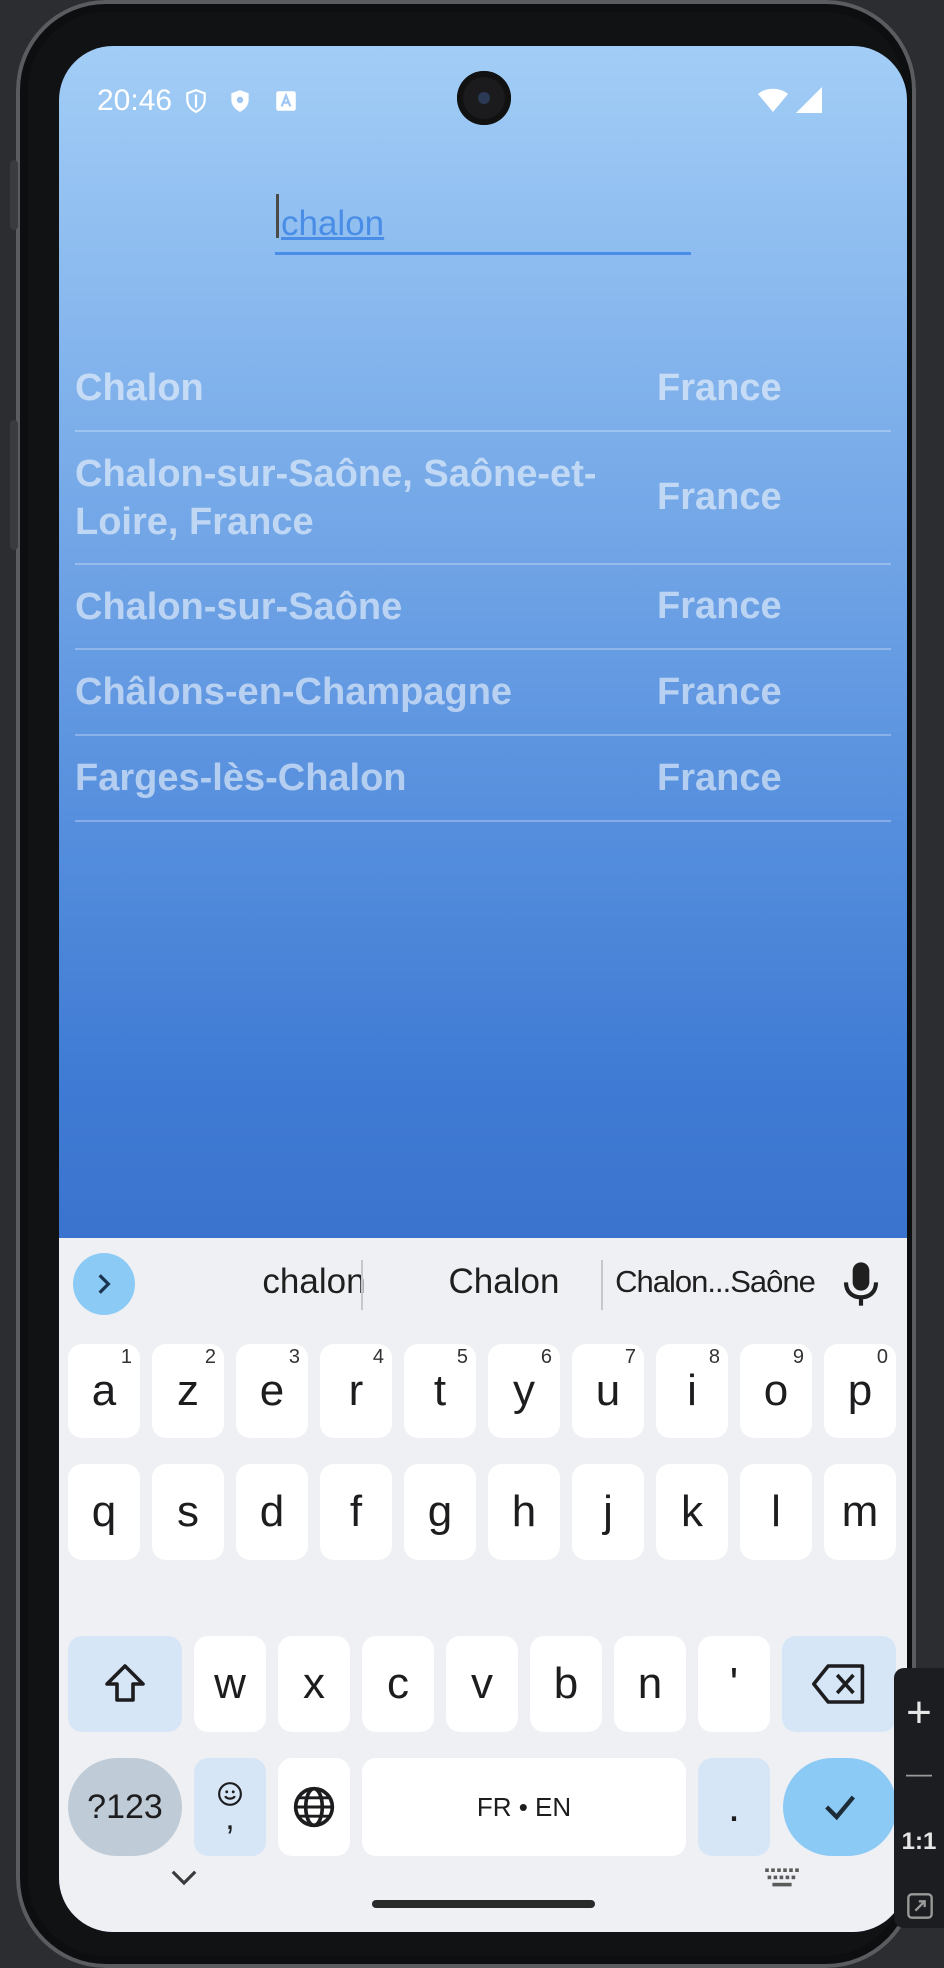 The width and height of the screenshot is (944, 1968). I want to click on key-t: t5, so click(440, 1391).